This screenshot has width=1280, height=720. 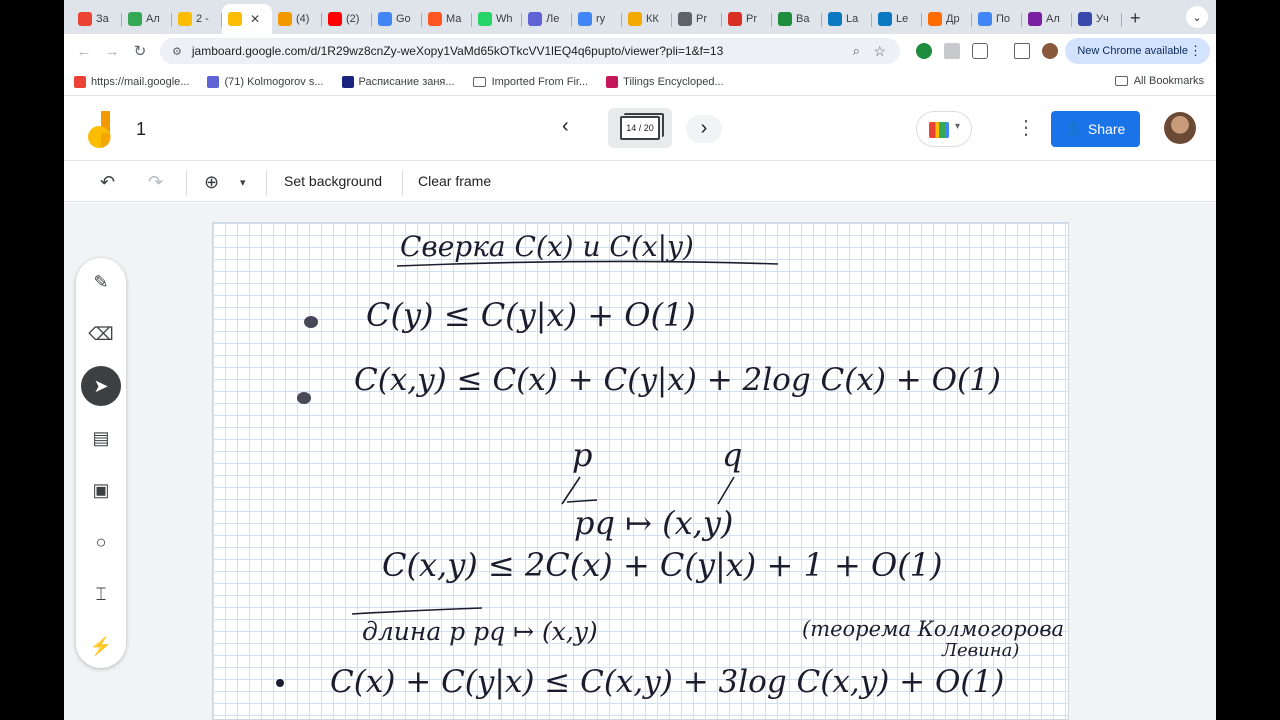 I want to click on tool-panel: ✎ ⌫ ➤ ▤ ▣ ○ ⌶ ⚡, so click(x=101, y=463).